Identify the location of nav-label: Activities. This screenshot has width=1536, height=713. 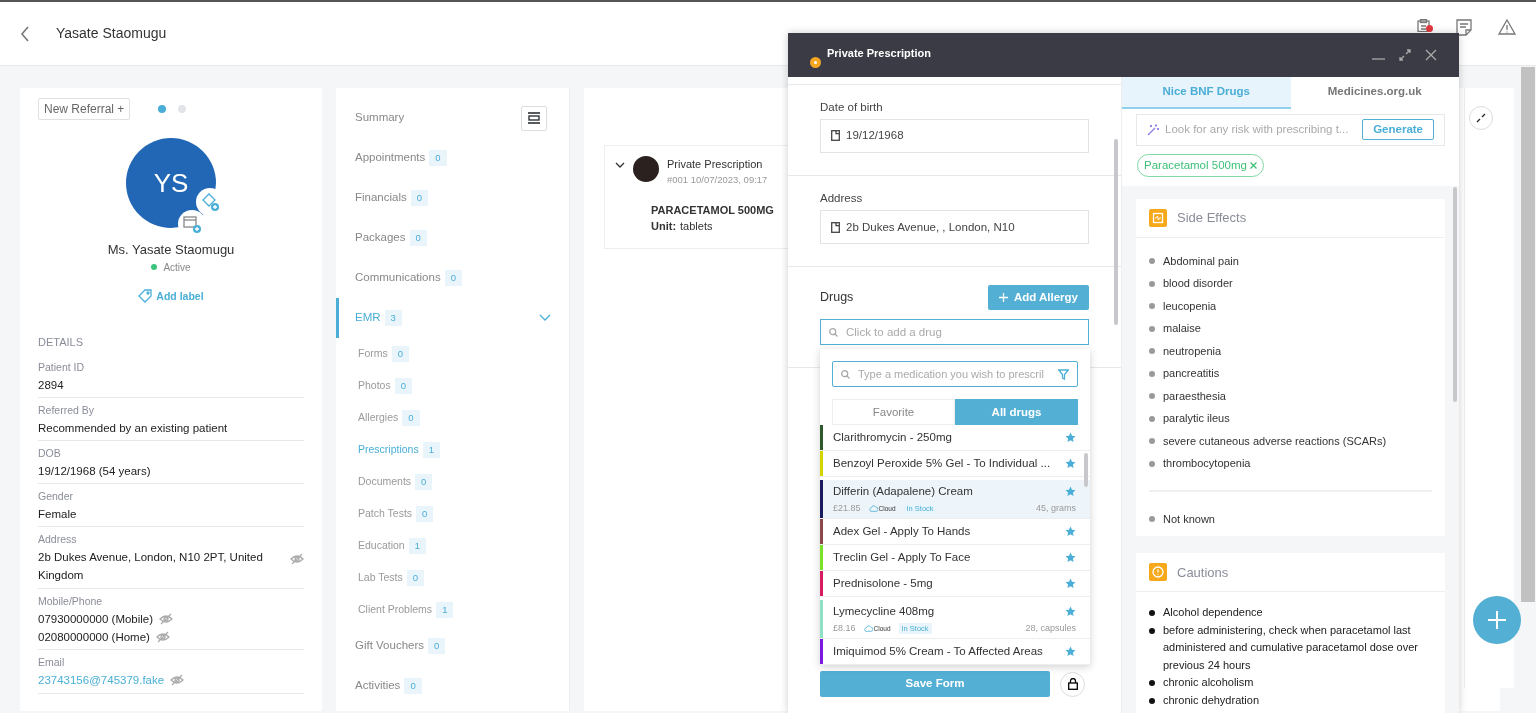
(378, 686).